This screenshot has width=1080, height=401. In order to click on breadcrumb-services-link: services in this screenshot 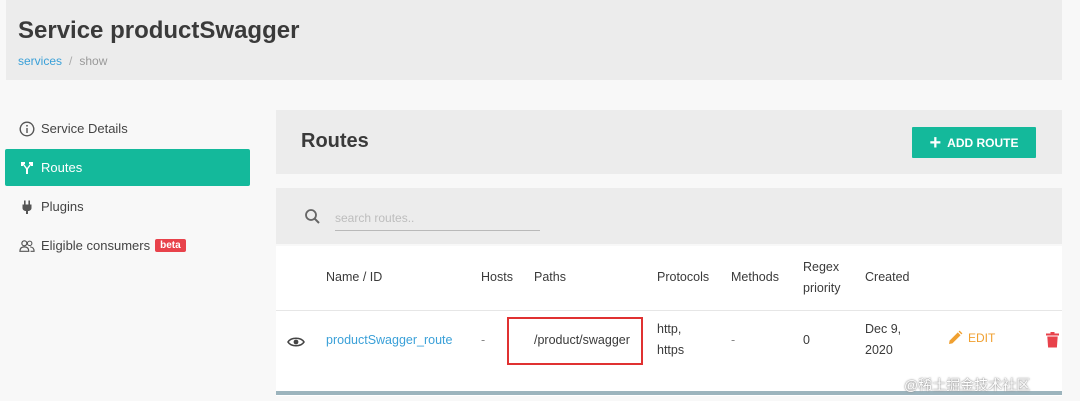, I will do `click(40, 61)`.